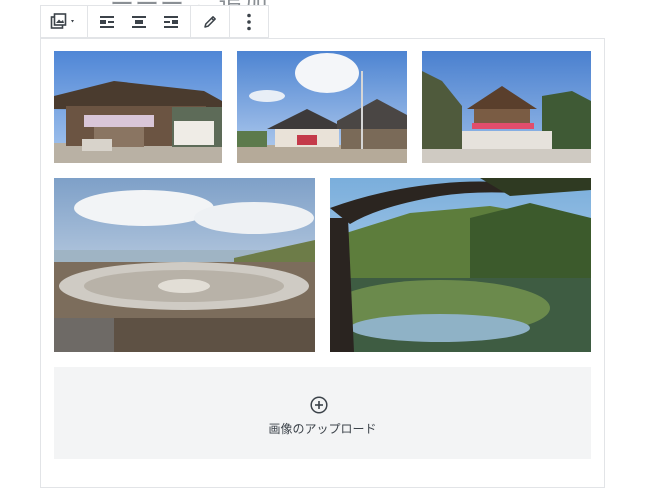 Image resolution: width=648 pixels, height=498 pixels. I want to click on edit-gallery-button, so click(210, 21).